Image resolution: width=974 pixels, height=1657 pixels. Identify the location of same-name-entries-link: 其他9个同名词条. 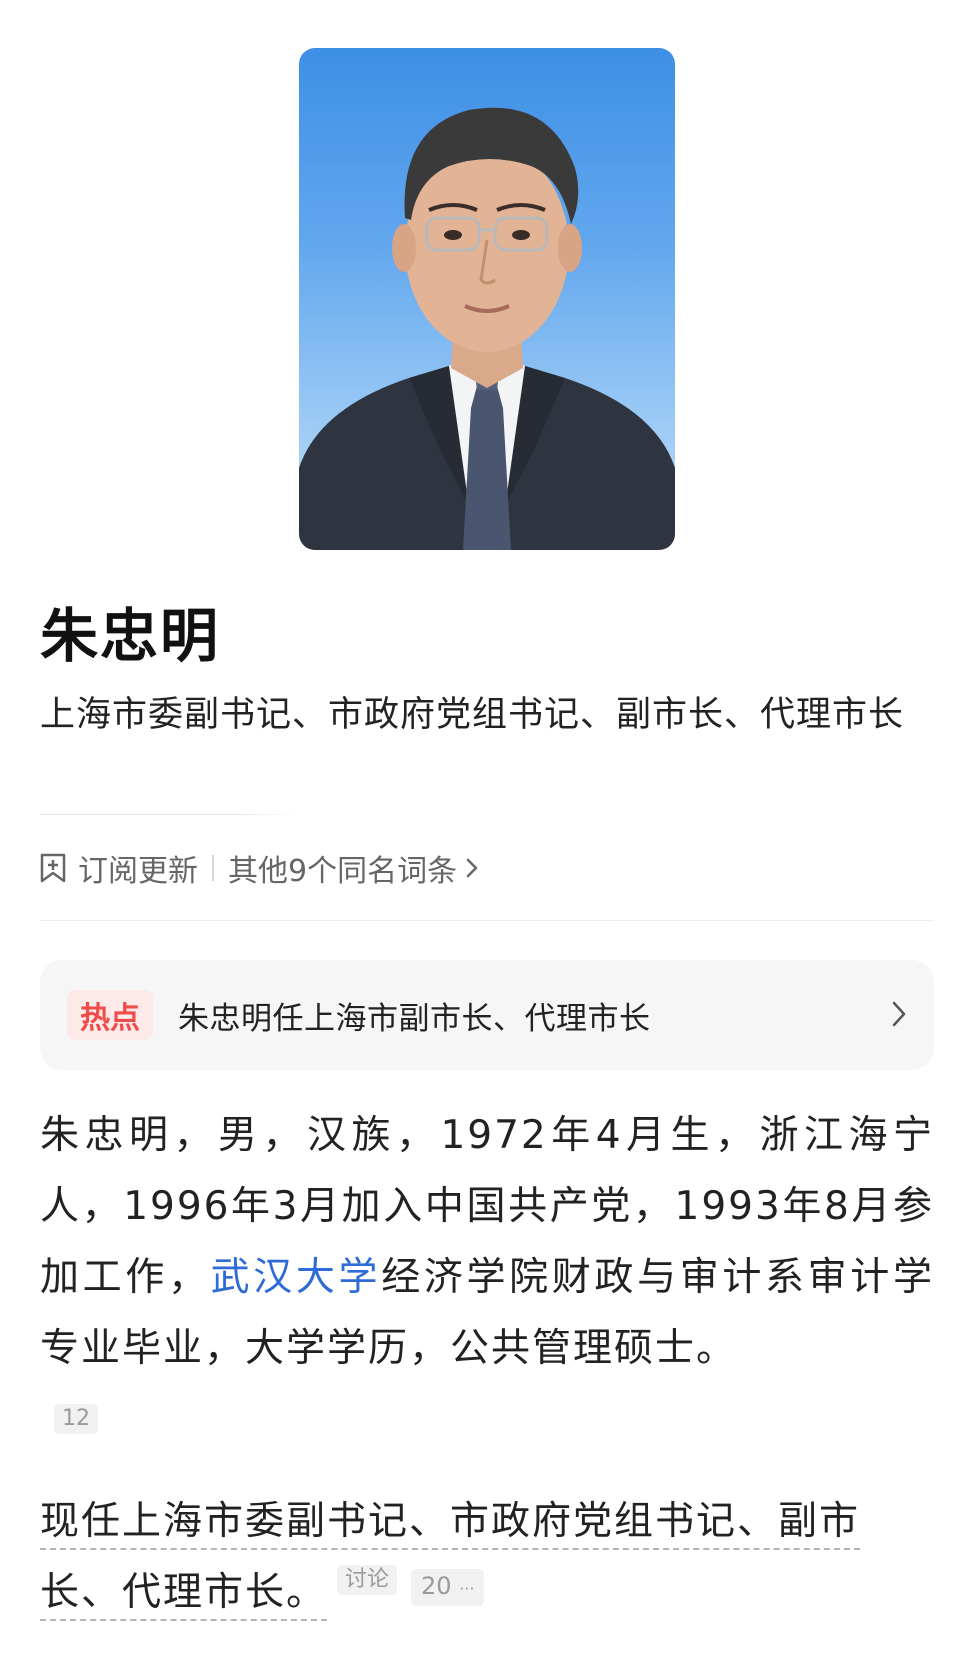
(353, 868).